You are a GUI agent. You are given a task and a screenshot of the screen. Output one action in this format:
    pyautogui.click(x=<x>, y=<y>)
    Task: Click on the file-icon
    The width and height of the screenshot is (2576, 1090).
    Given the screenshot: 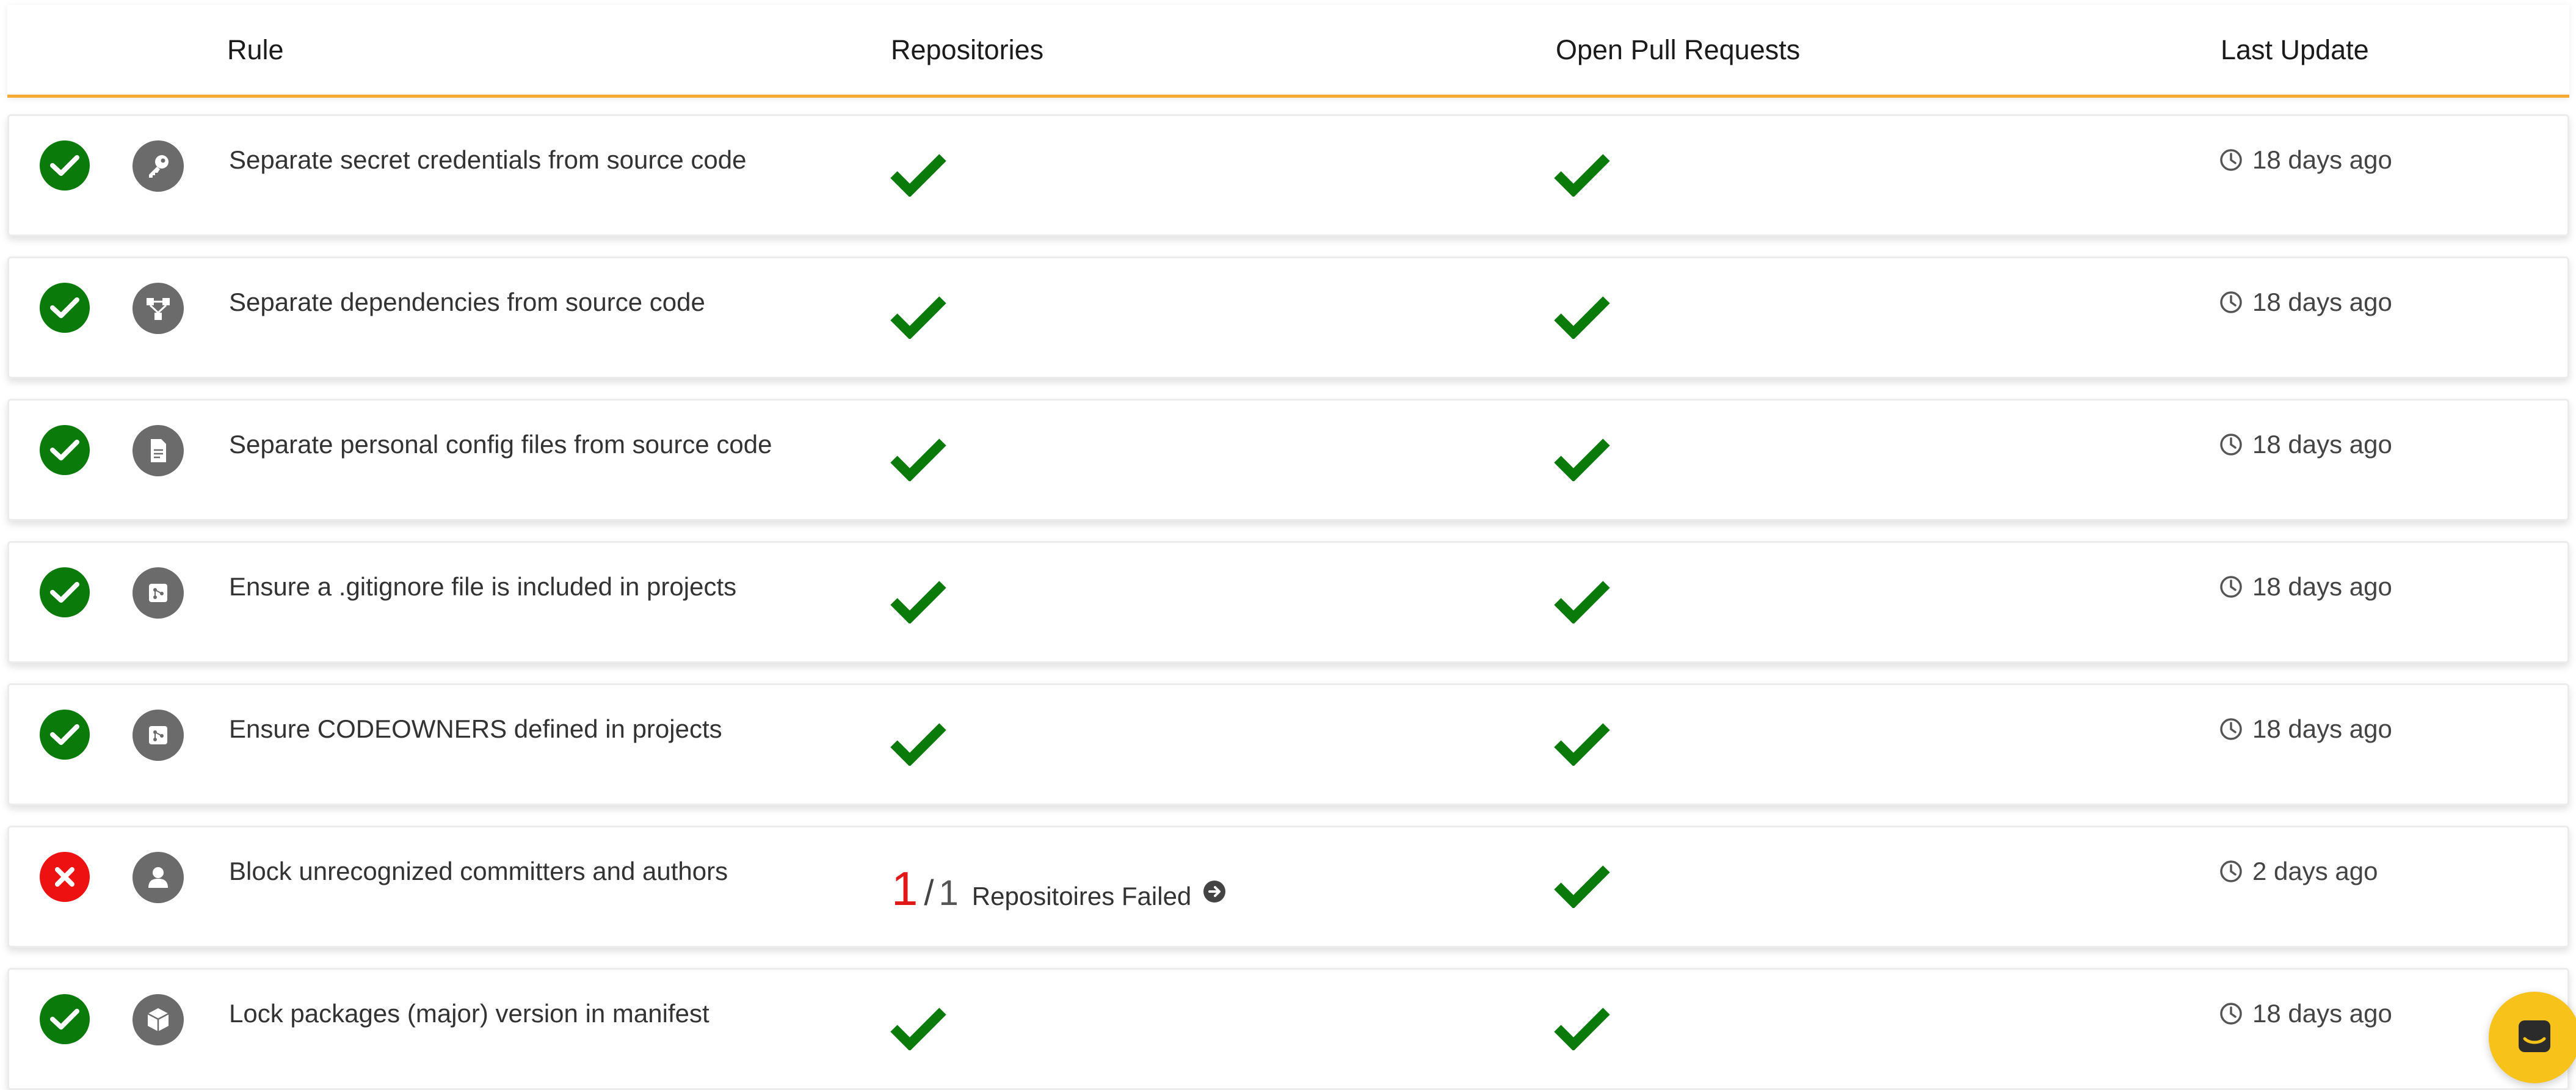 What is the action you would take?
    pyautogui.click(x=158, y=451)
    